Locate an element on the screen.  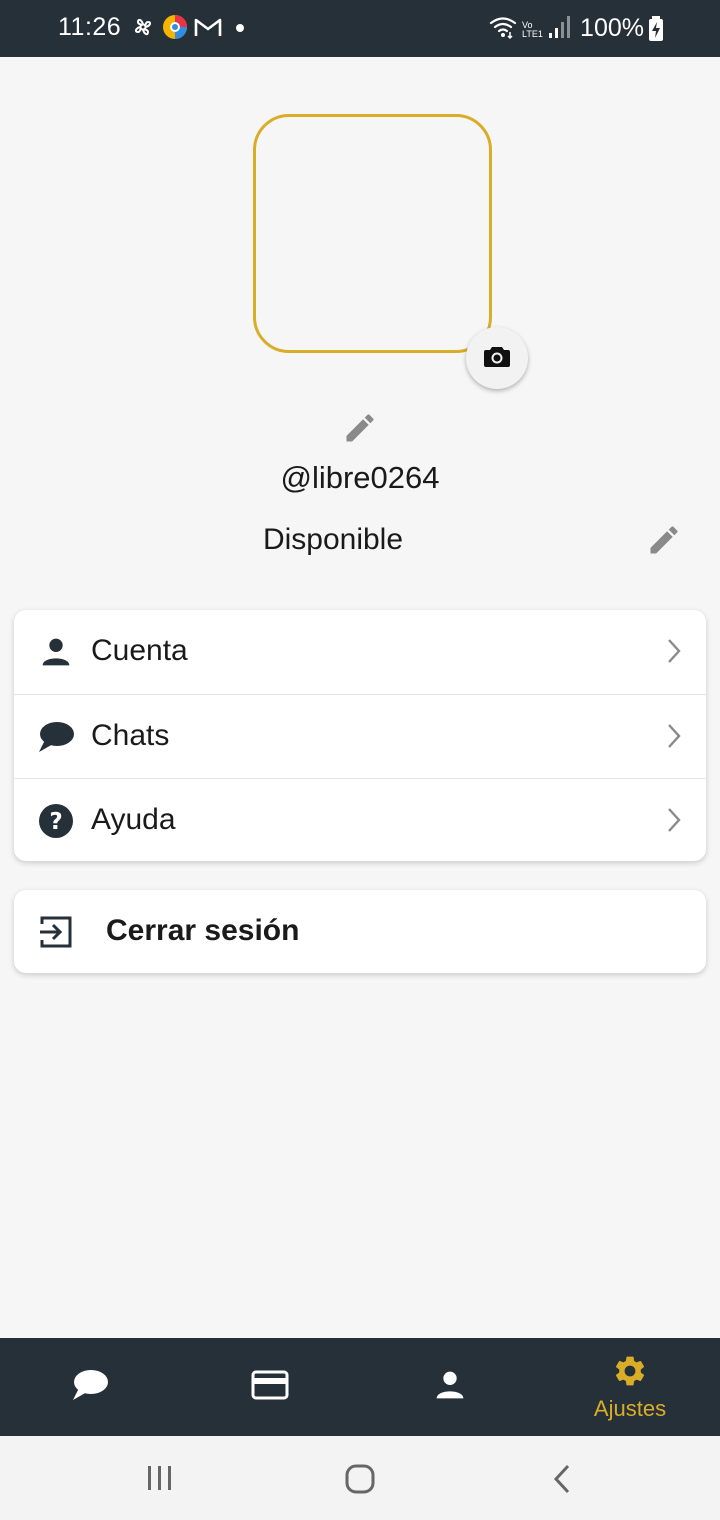
camera-icon is located at coordinates (497, 358).